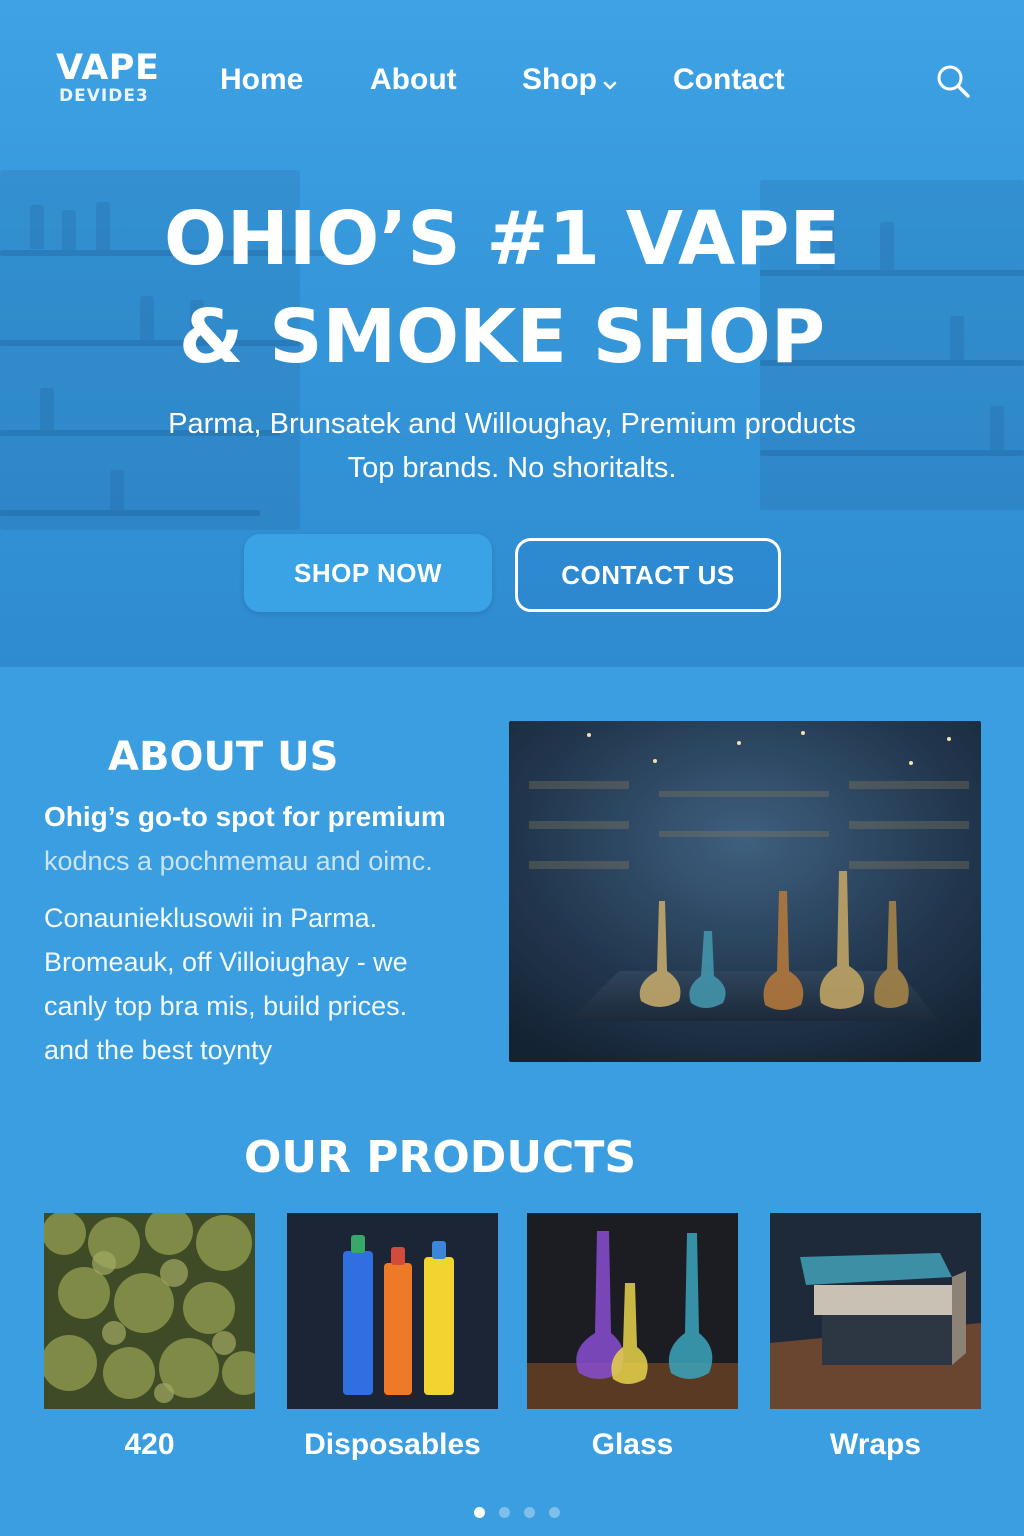 The image size is (1024, 1536). Describe the element at coordinates (632, 1311) in the screenshot. I see `product-image-glass` at that location.